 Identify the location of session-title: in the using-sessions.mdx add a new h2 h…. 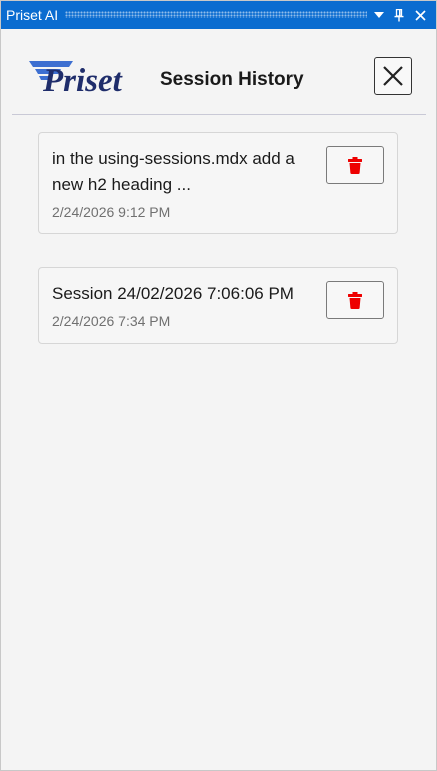
(173, 171).